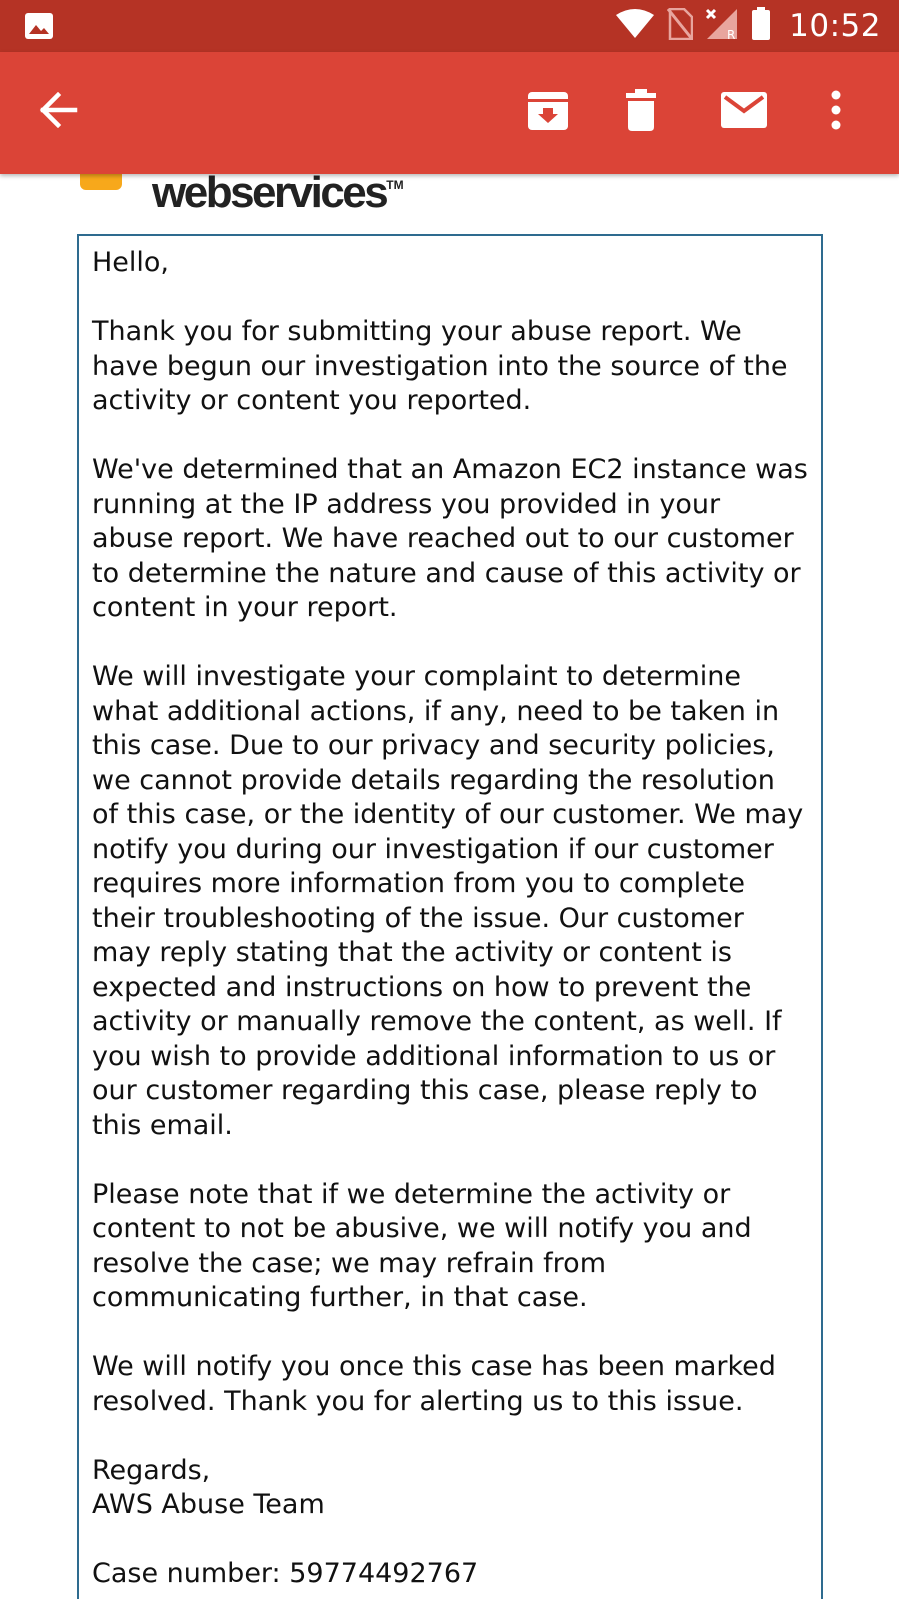 The width and height of the screenshot is (899, 1599). Describe the element at coordinates (151, 1470) in the screenshot. I see `signoff: Regards,` at that location.